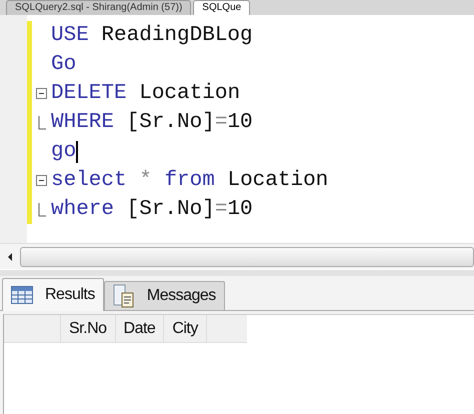 The width and height of the screenshot is (474, 414). I want to click on code-line: Go, so click(63, 64).